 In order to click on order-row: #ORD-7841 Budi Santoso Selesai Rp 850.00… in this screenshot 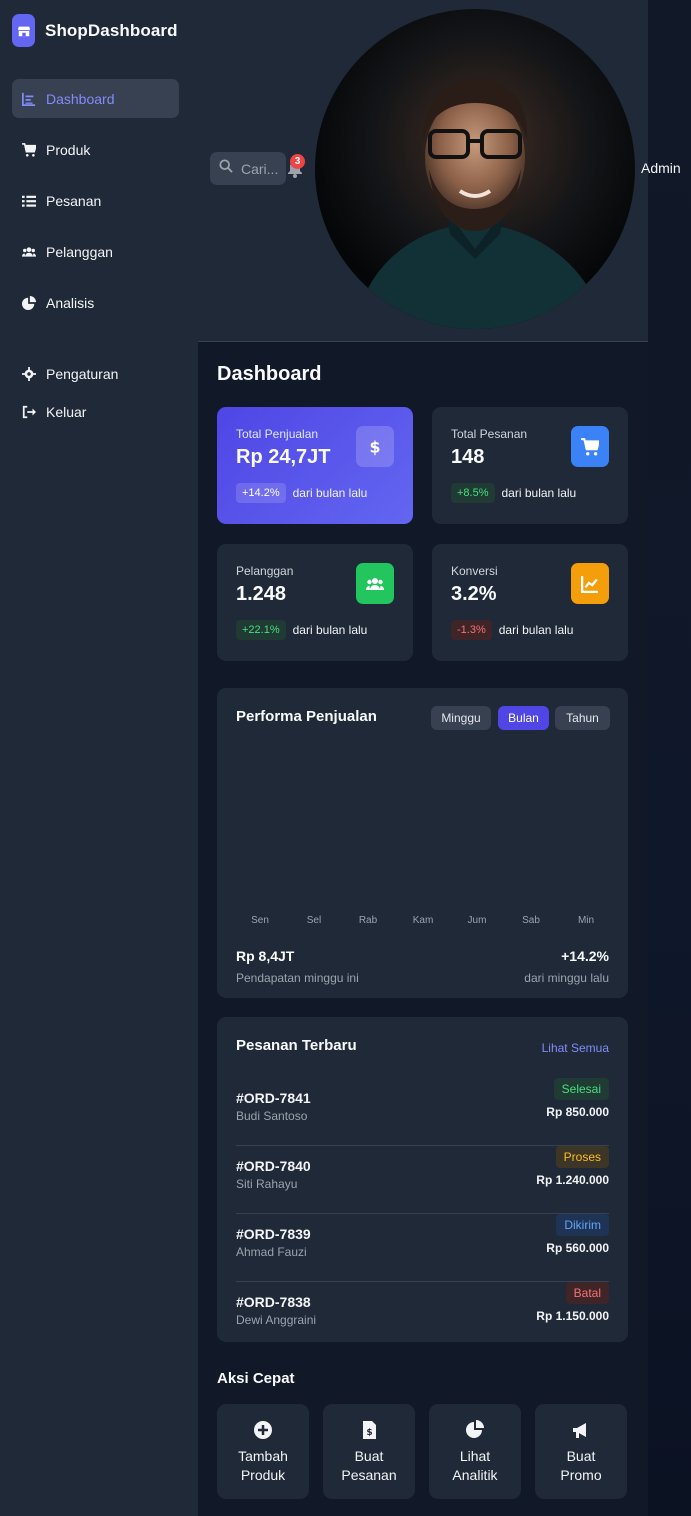, I will do `click(422, 1112)`.